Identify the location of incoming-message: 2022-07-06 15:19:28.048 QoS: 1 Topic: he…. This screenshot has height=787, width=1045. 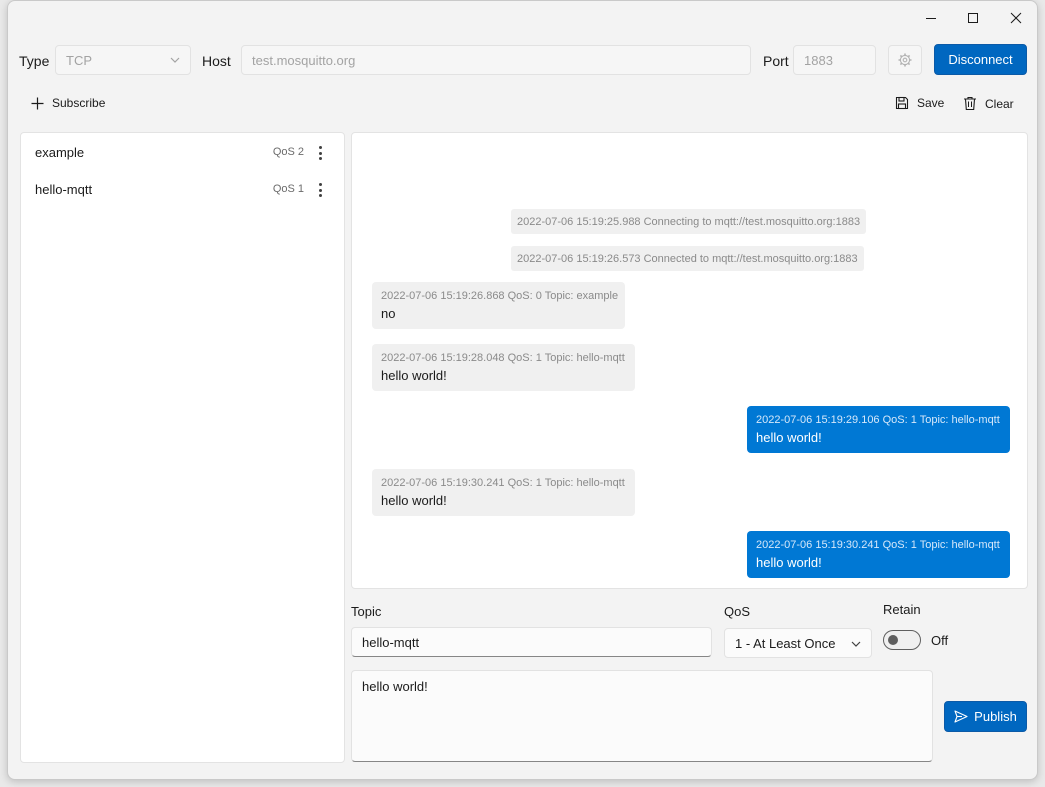
(503, 367).